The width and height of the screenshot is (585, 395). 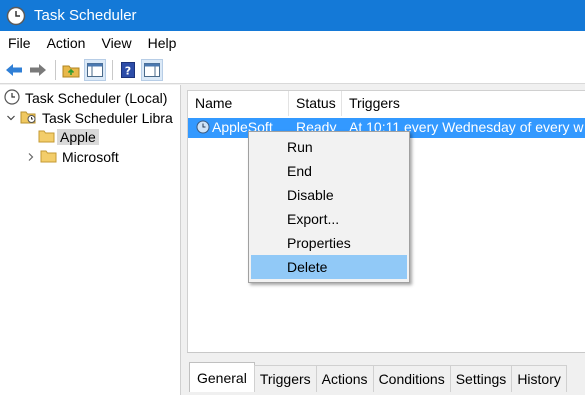 What do you see at coordinates (315, 103) in the screenshot?
I see `column-header-status: Status` at bounding box center [315, 103].